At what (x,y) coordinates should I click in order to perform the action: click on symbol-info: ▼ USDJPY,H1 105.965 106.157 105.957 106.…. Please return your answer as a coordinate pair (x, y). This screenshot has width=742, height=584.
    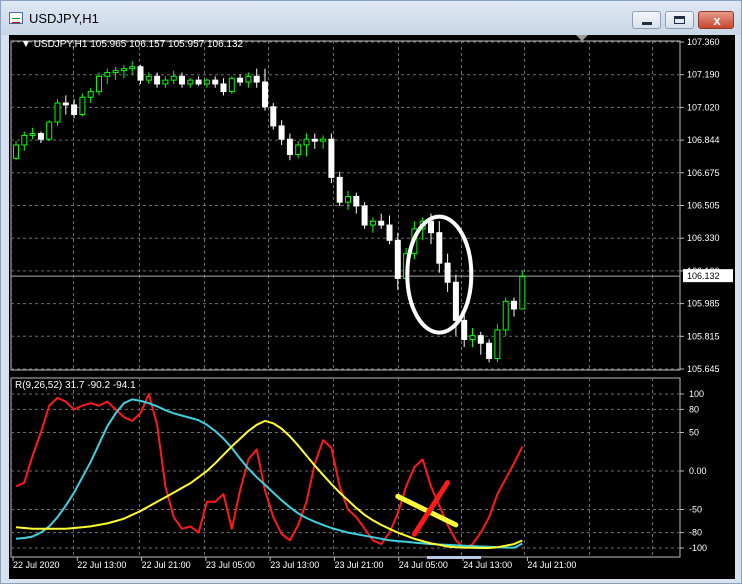
    Looking at the image, I should click on (132, 44).